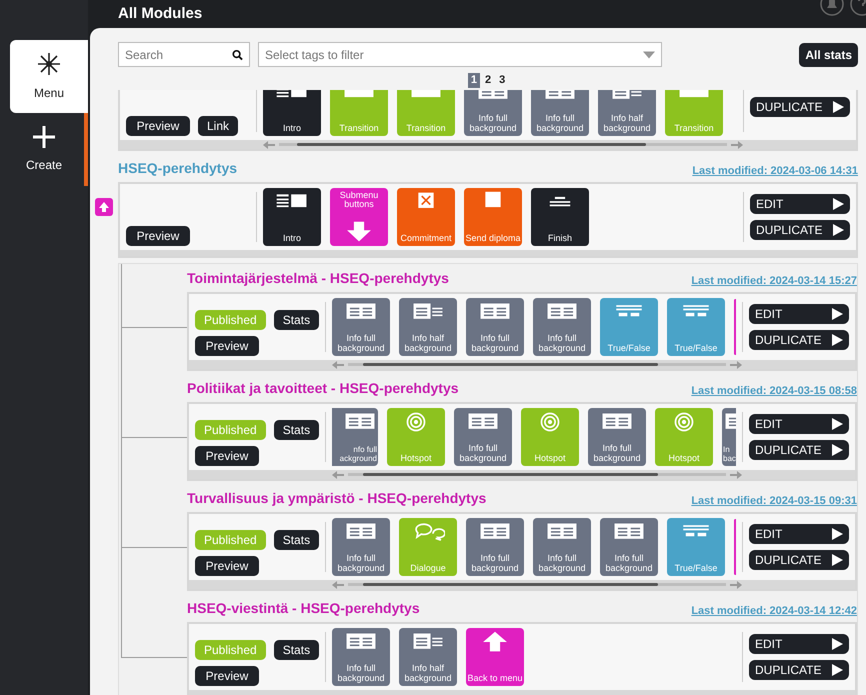  I want to click on module-title: HSEQ-perehdytys, so click(178, 168).